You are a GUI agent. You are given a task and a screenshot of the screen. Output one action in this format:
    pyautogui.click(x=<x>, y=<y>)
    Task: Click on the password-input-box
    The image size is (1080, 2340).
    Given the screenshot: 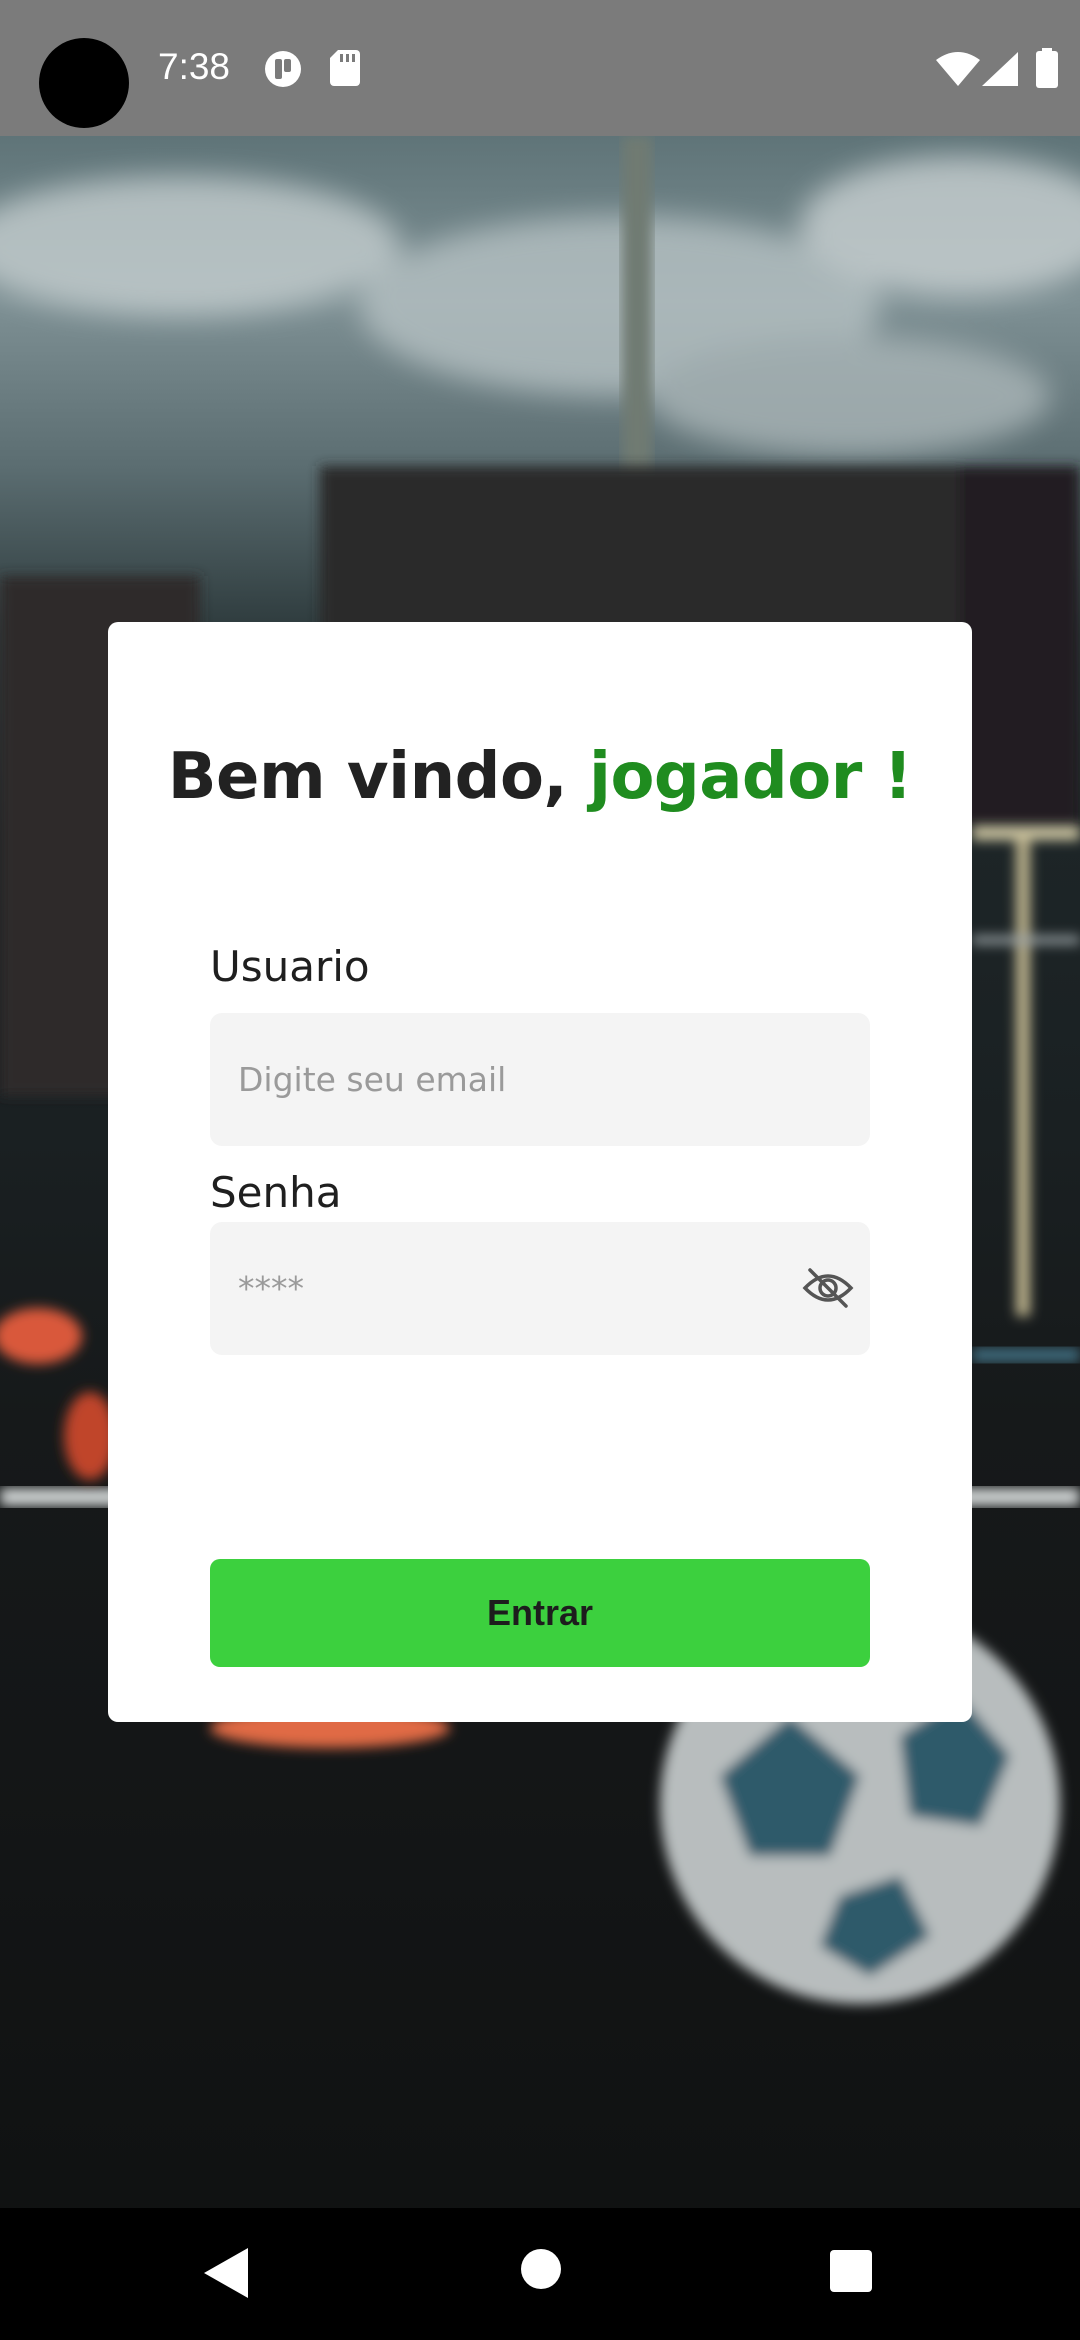 What is the action you would take?
    pyautogui.click(x=540, y=1288)
    